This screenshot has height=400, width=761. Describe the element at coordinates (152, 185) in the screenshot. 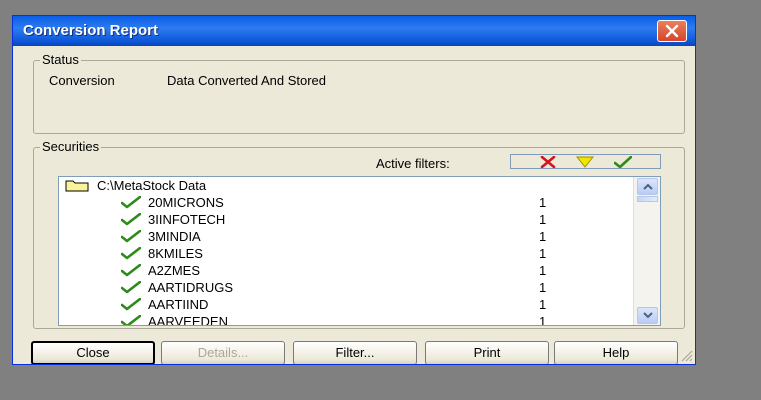

I see `root-path-label: C:\MetaStock Data` at that location.